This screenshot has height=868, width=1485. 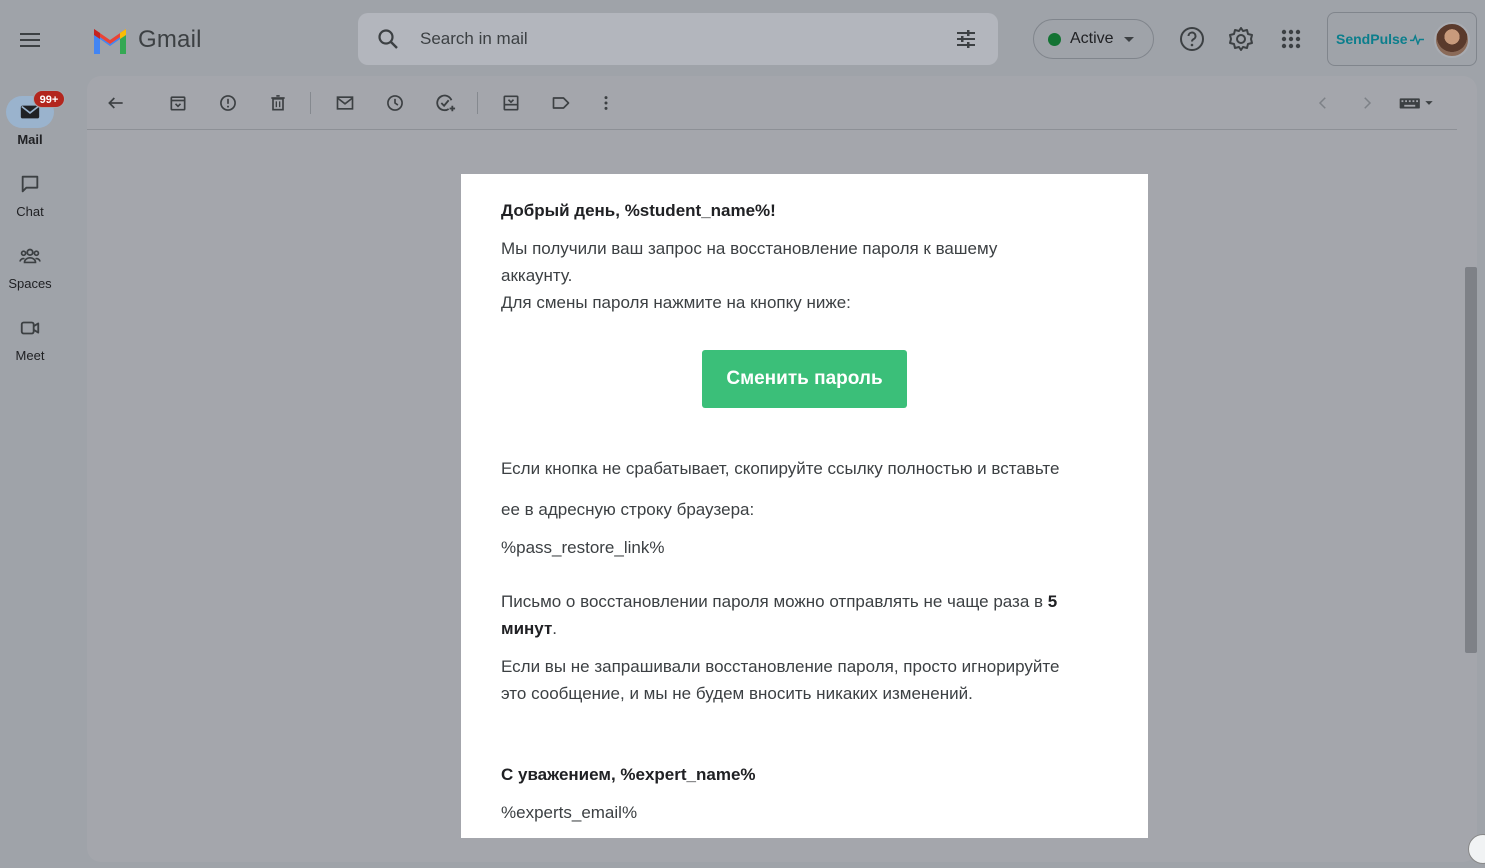 I want to click on gmail-m-icon, so click(x=110, y=41).